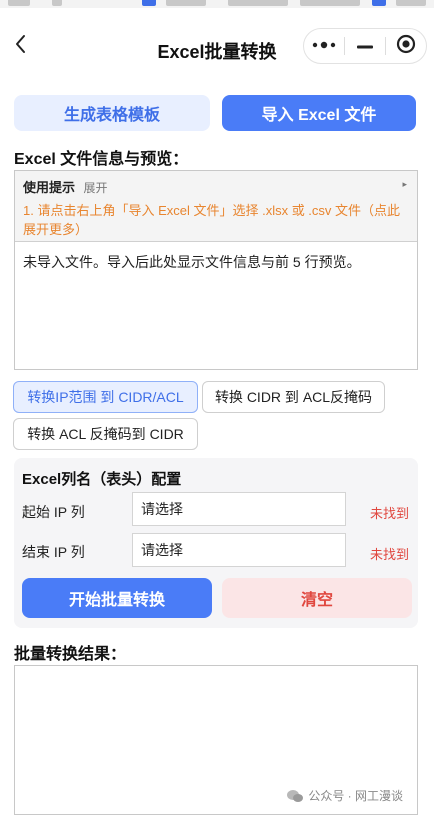 The image size is (434, 822). Describe the element at coordinates (239, 550) in the screenshot. I see `end-ip-column-select: 请选择` at that location.